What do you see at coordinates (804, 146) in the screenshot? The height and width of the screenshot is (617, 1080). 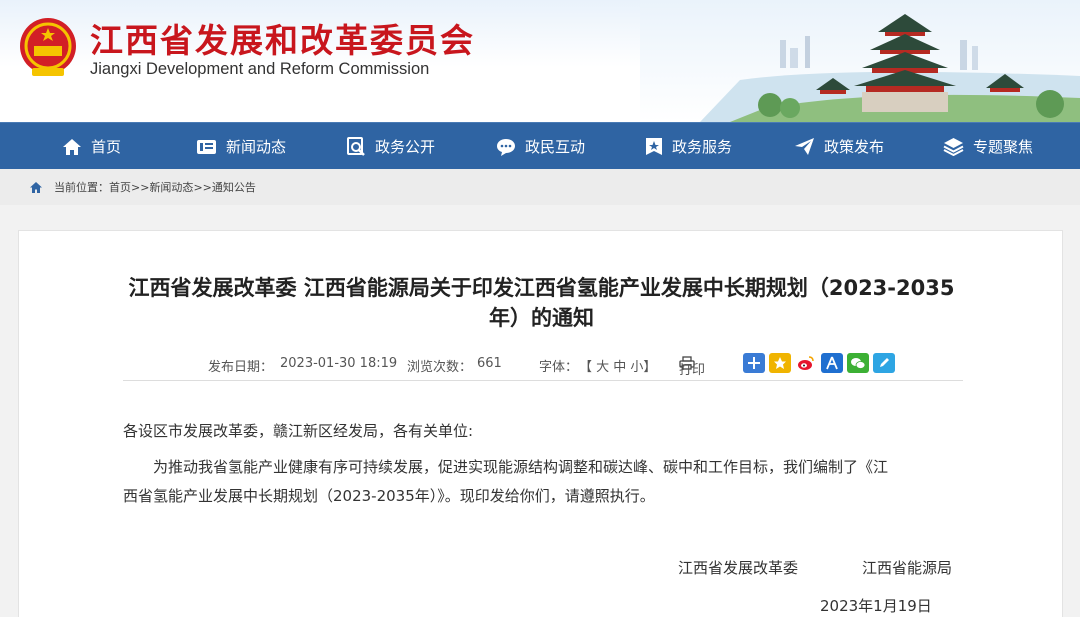 I see `paper-plane-icon` at bounding box center [804, 146].